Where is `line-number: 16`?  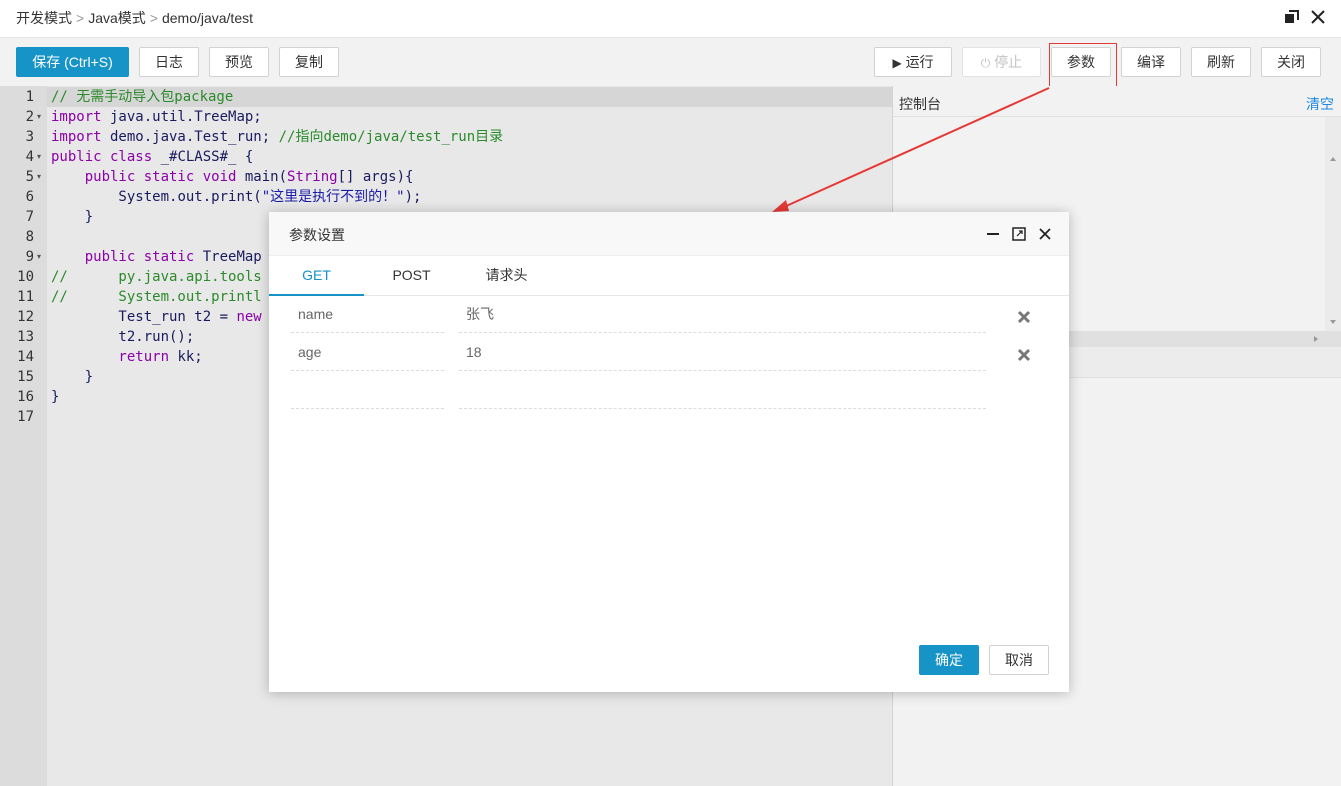
line-number: 16 is located at coordinates (25, 397).